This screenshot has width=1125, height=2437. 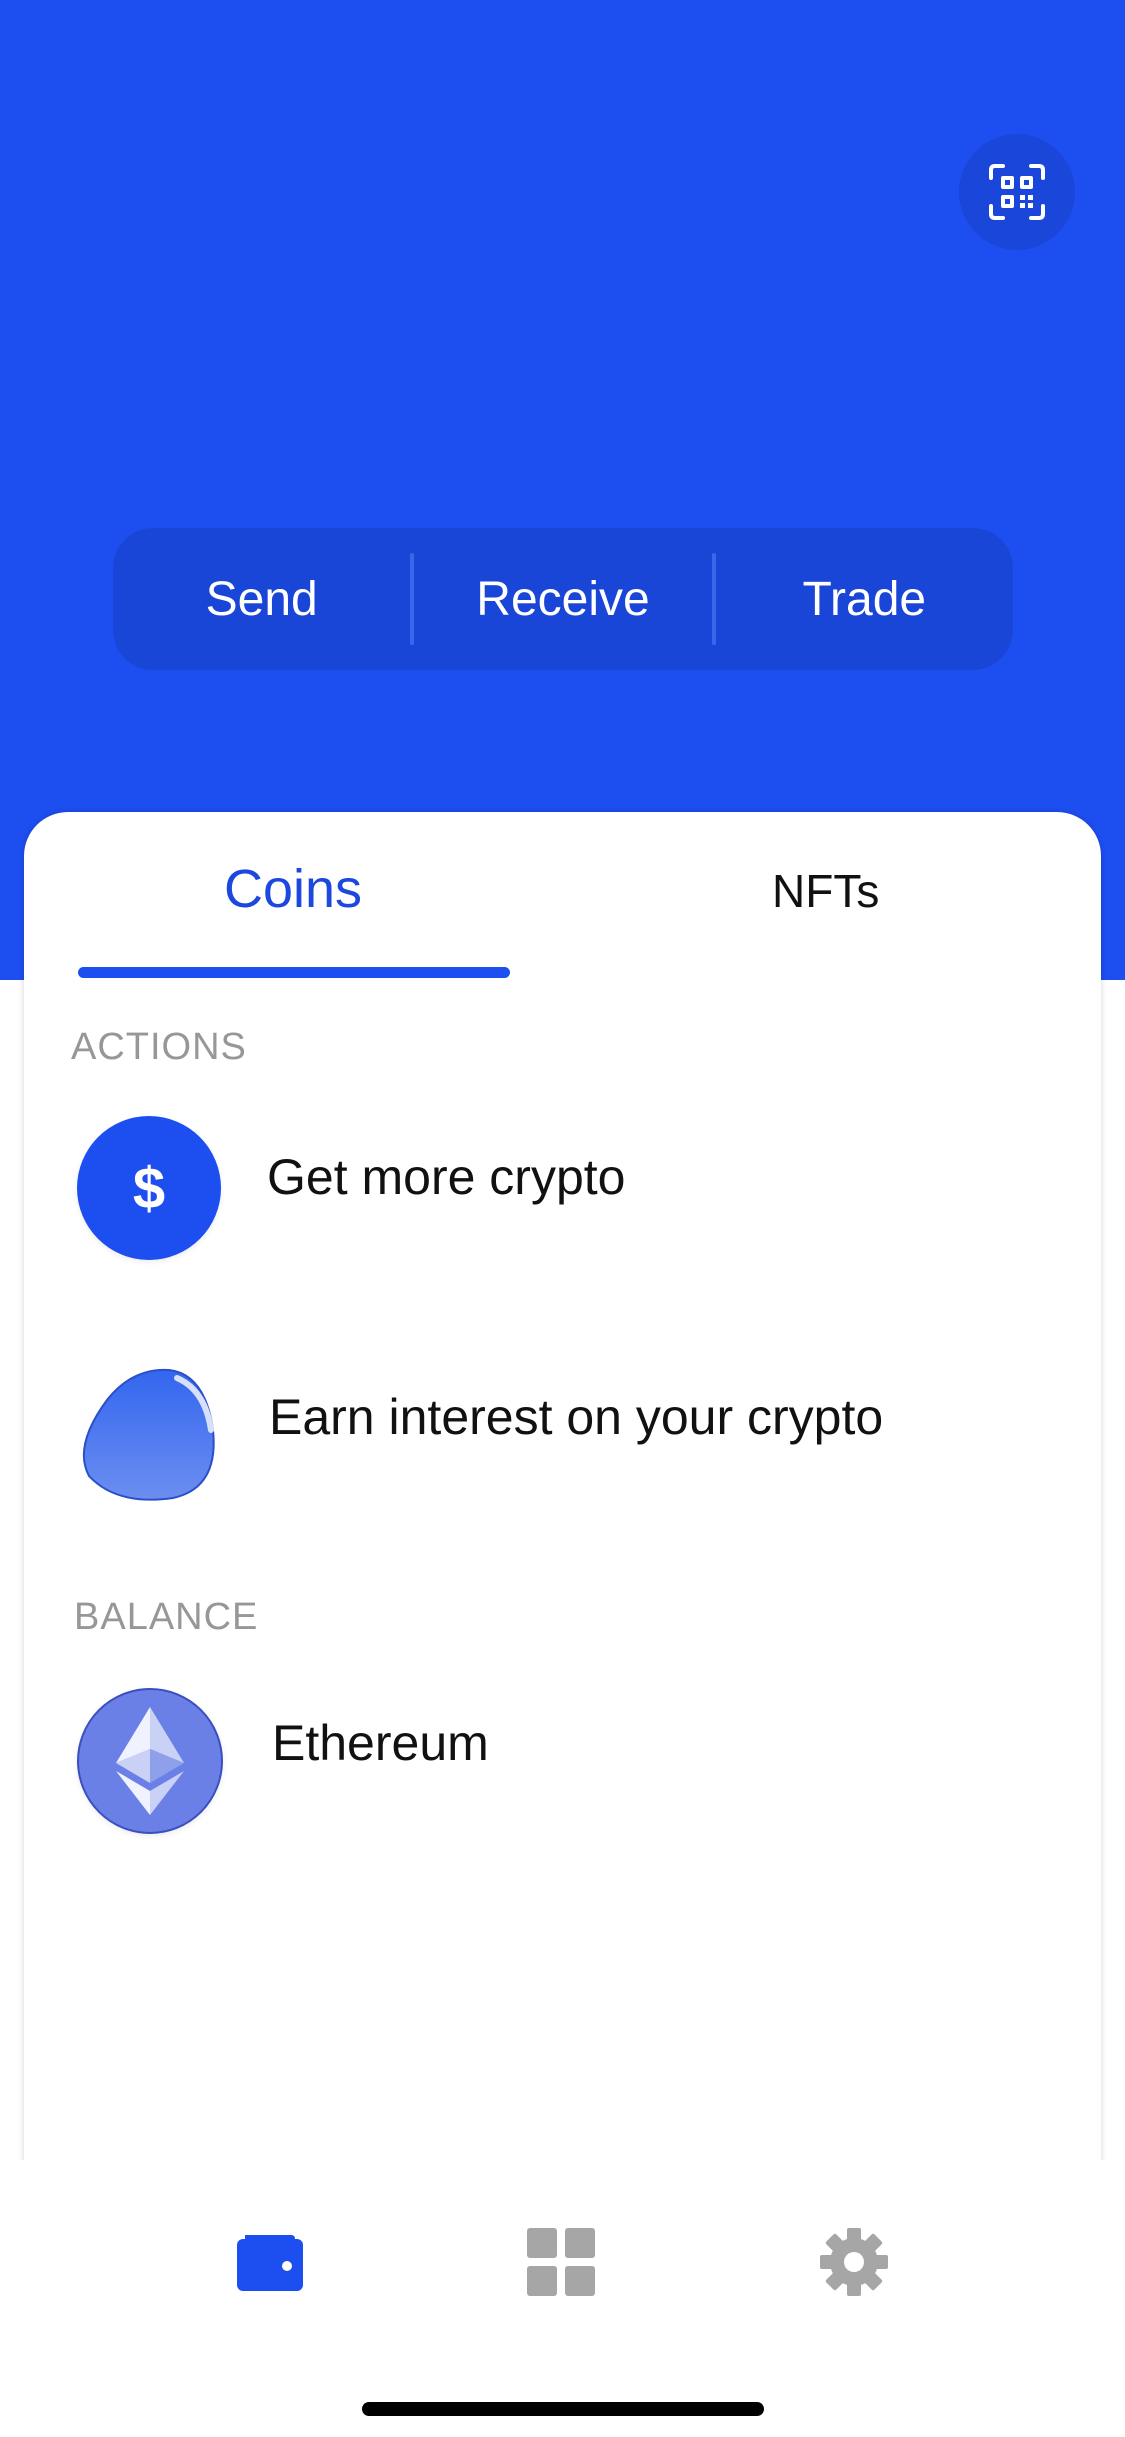 What do you see at coordinates (825, 891) in the screenshot?
I see `tab-nfts: NFTs` at bounding box center [825, 891].